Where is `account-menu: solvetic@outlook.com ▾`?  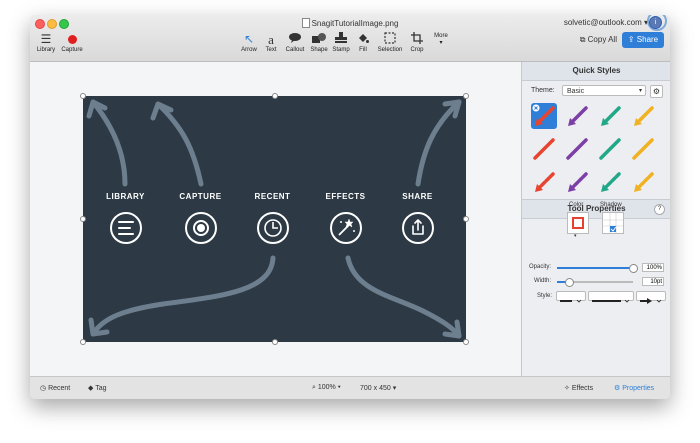
account-menu: solvetic@outlook.com ▾ is located at coordinates (606, 22).